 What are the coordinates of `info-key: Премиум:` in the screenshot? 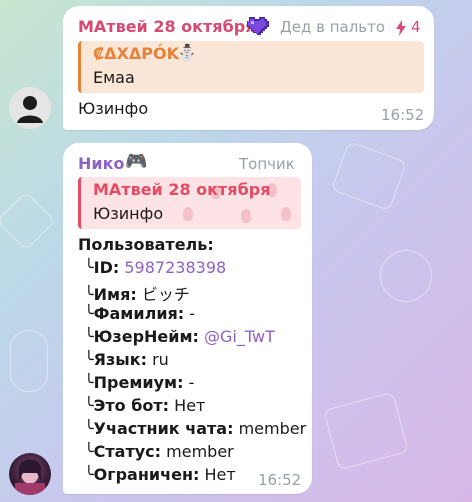 It's located at (138, 382).